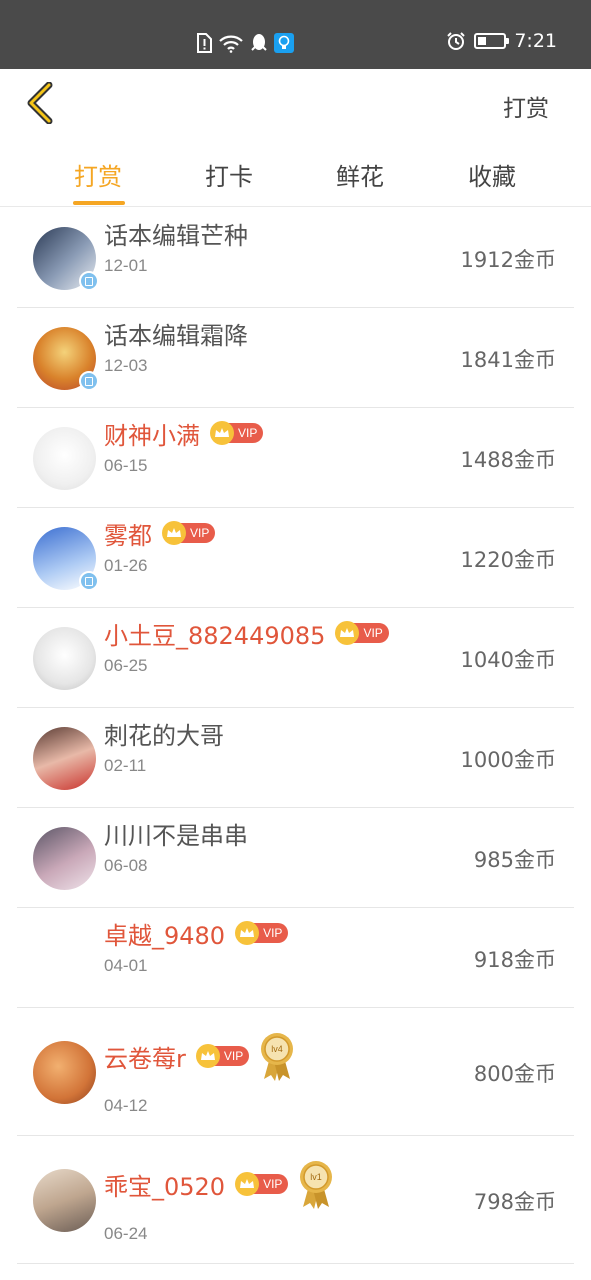  I want to click on list-item: 川川不是串串 06-08 985金币, so click(295, 858).